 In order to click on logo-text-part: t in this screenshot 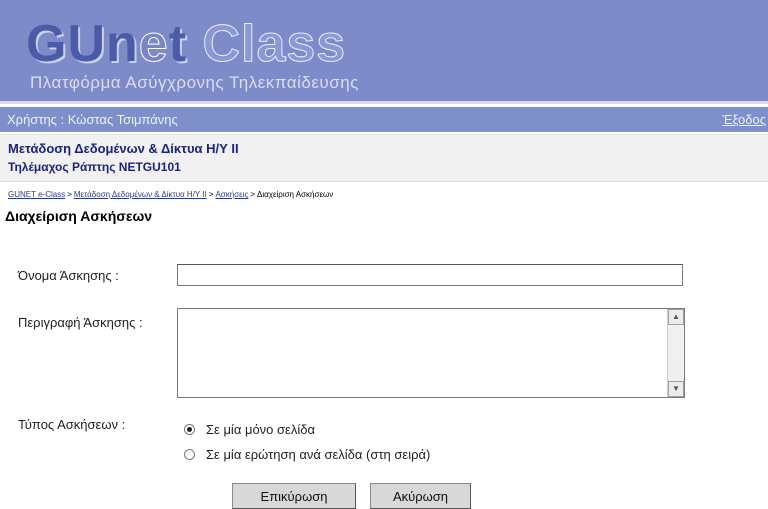, I will do `click(185, 44)`.